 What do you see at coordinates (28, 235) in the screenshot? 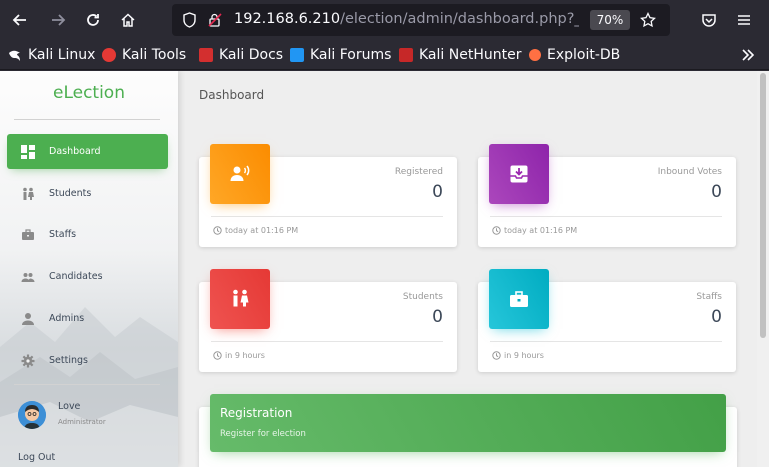
I see `staffs-icon` at bounding box center [28, 235].